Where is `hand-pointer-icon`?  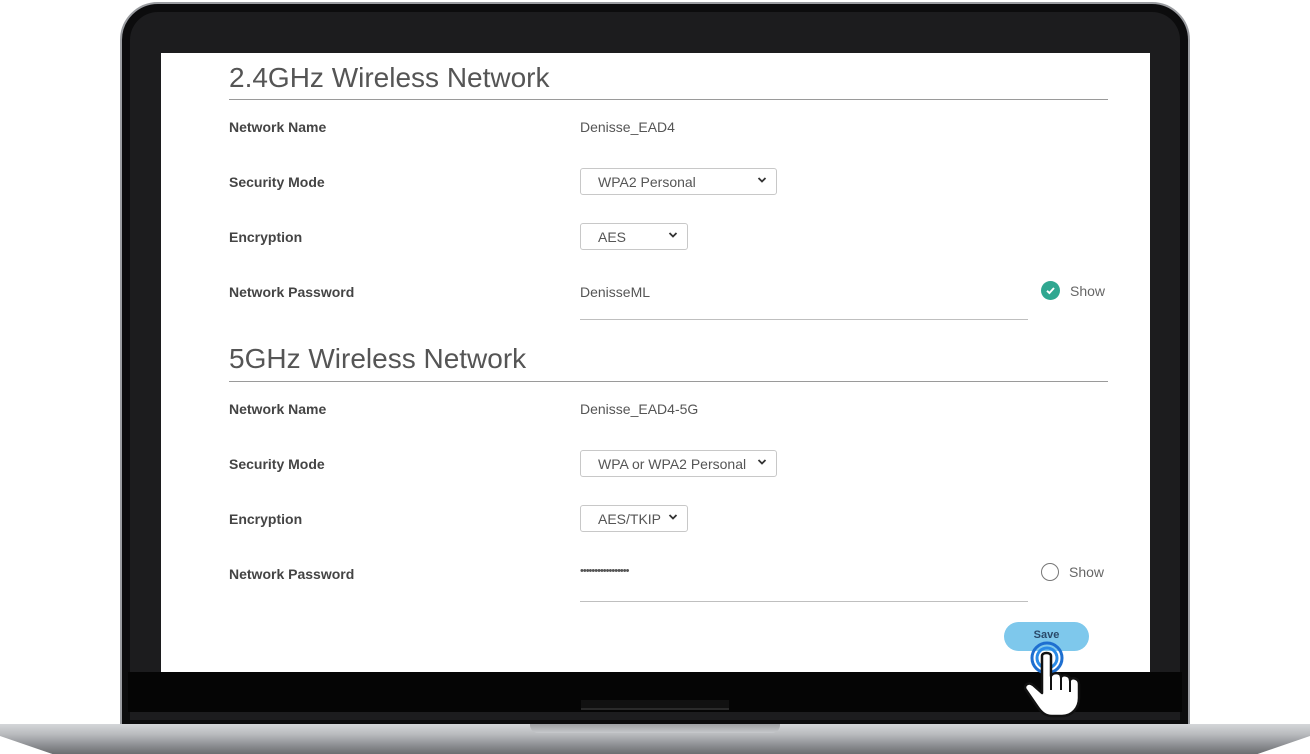 hand-pointer-icon is located at coordinates (1052, 679).